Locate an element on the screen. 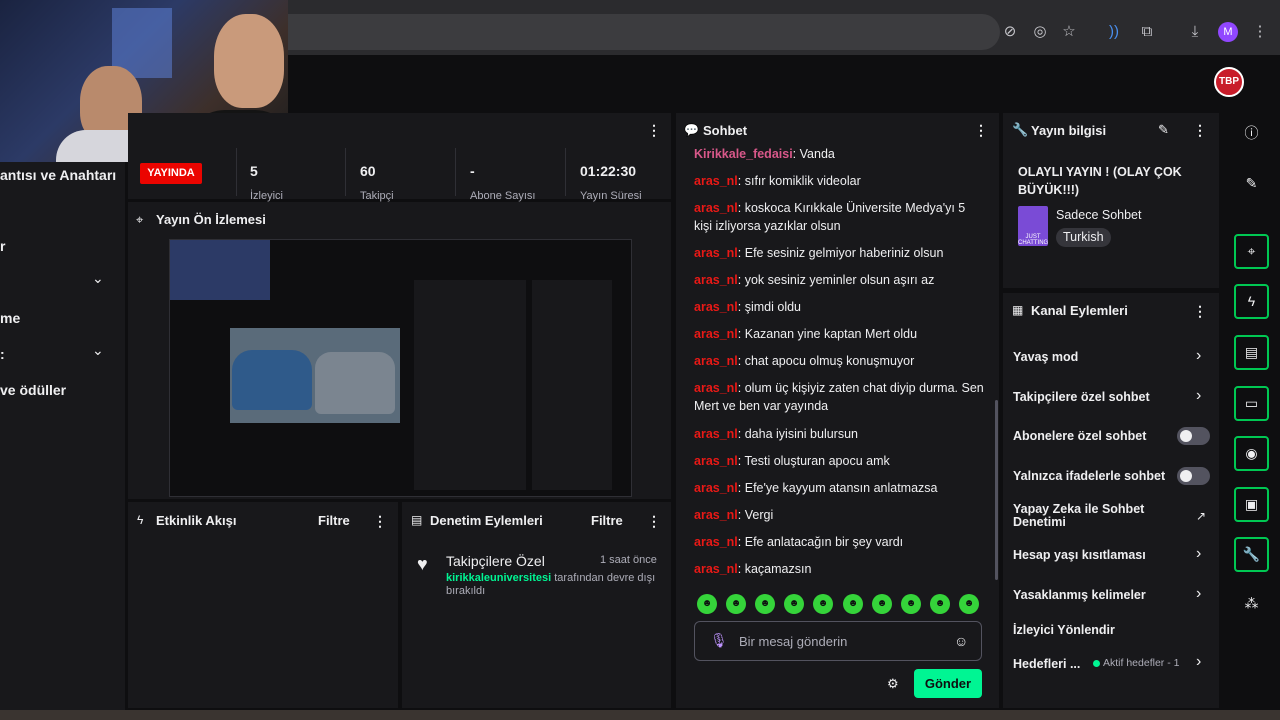  broadcast-icon: ◉ is located at coordinates (1251, 453).